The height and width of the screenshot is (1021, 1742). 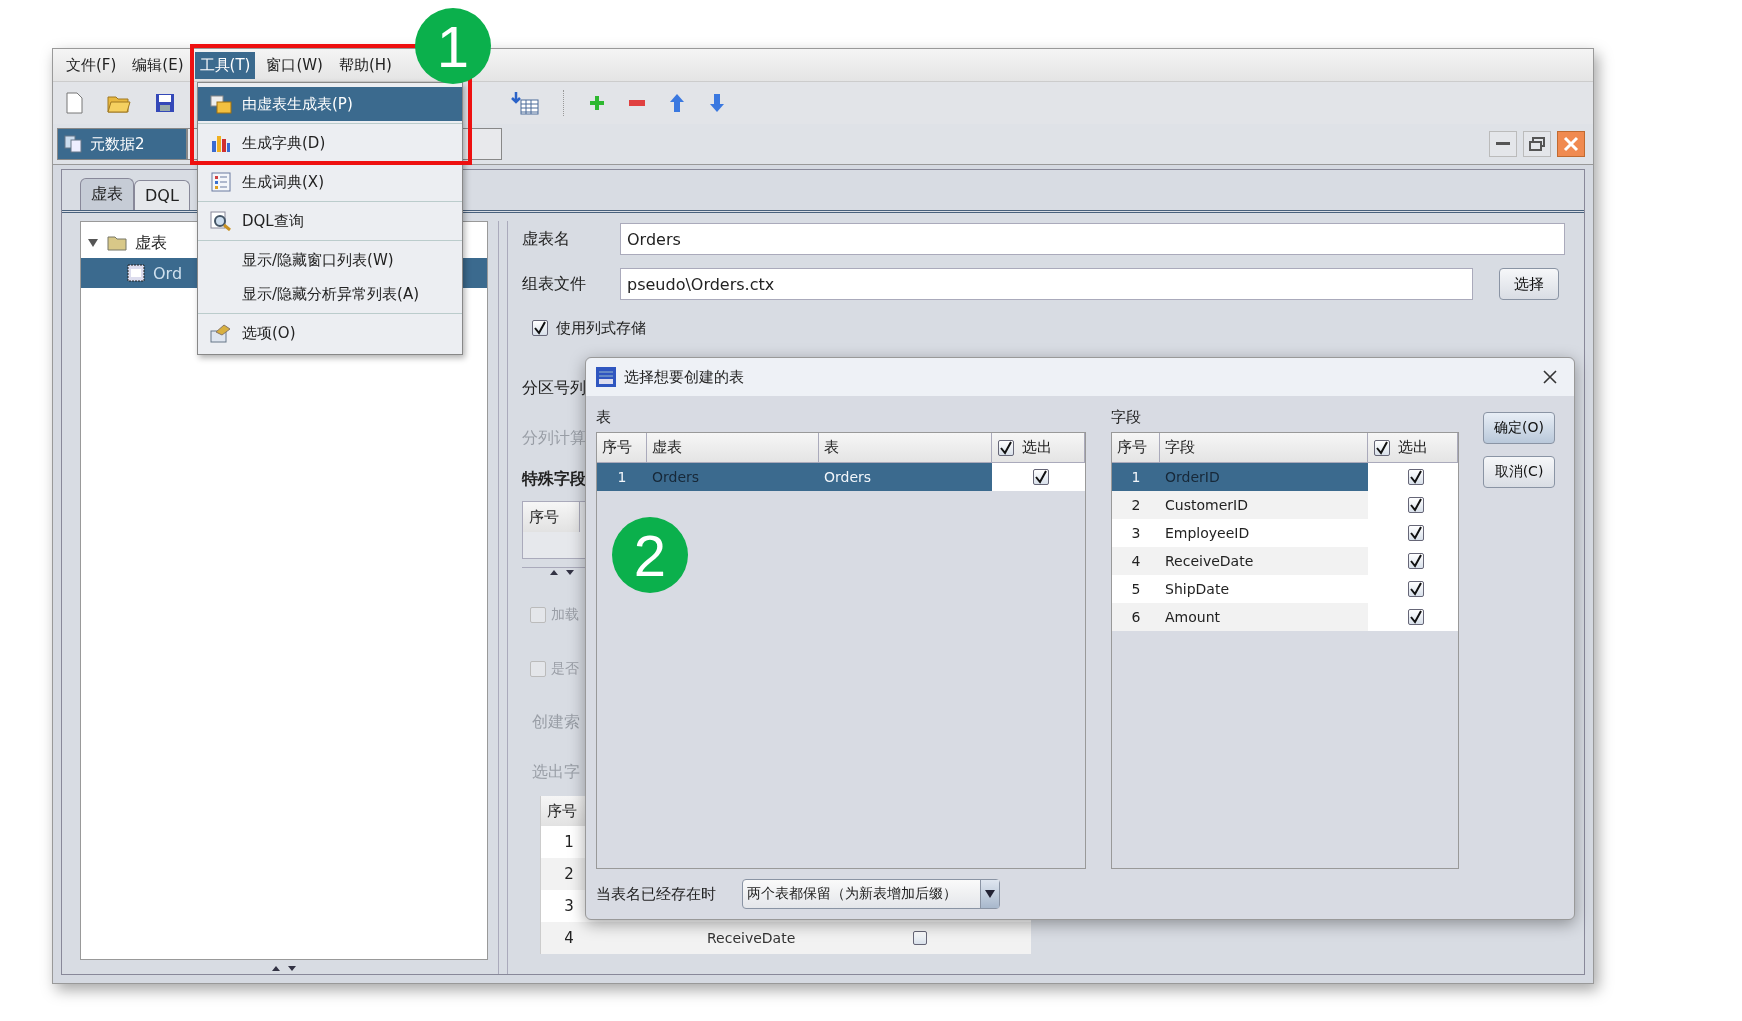 What do you see at coordinates (569, 874) in the screenshot?
I see `table-cell-text: 2` at bounding box center [569, 874].